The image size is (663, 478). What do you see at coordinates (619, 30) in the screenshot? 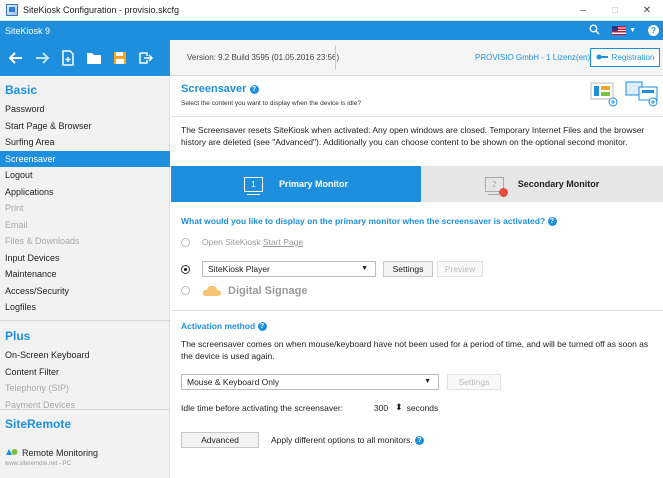
I see `us-flag-icon` at bounding box center [619, 30].